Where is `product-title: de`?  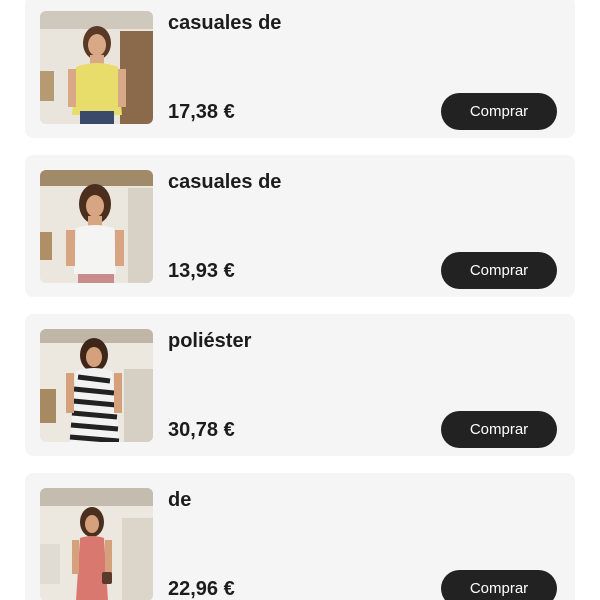 product-title: de is located at coordinates (180, 500).